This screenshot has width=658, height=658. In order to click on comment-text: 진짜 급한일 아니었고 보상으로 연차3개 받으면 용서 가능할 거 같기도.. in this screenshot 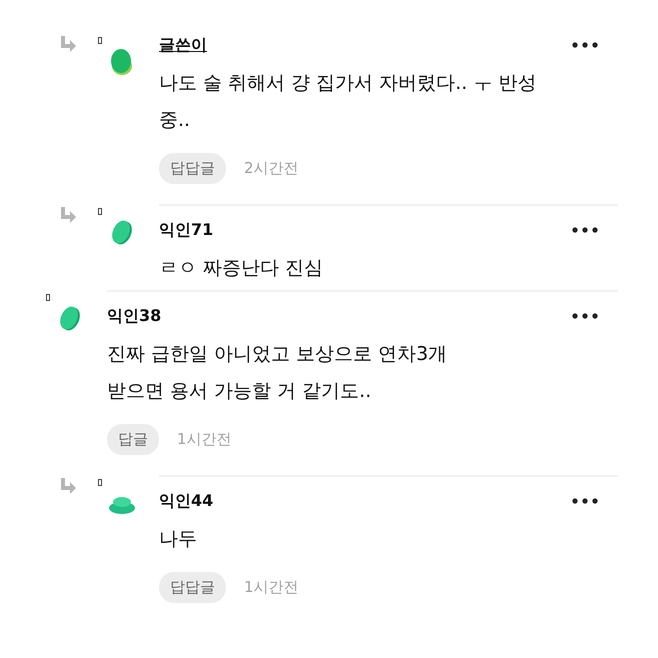, I will do `click(277, 373)`.